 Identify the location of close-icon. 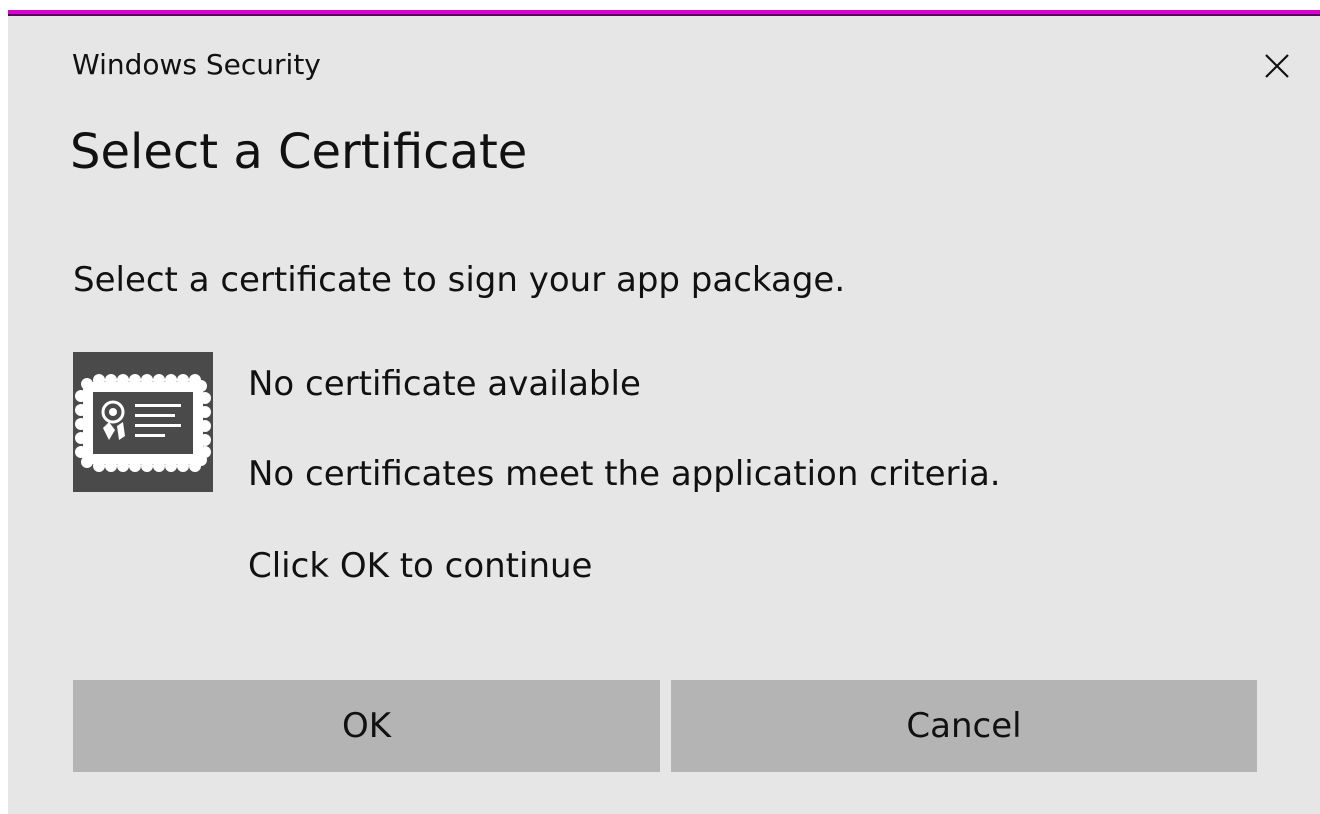
(1277, 66).